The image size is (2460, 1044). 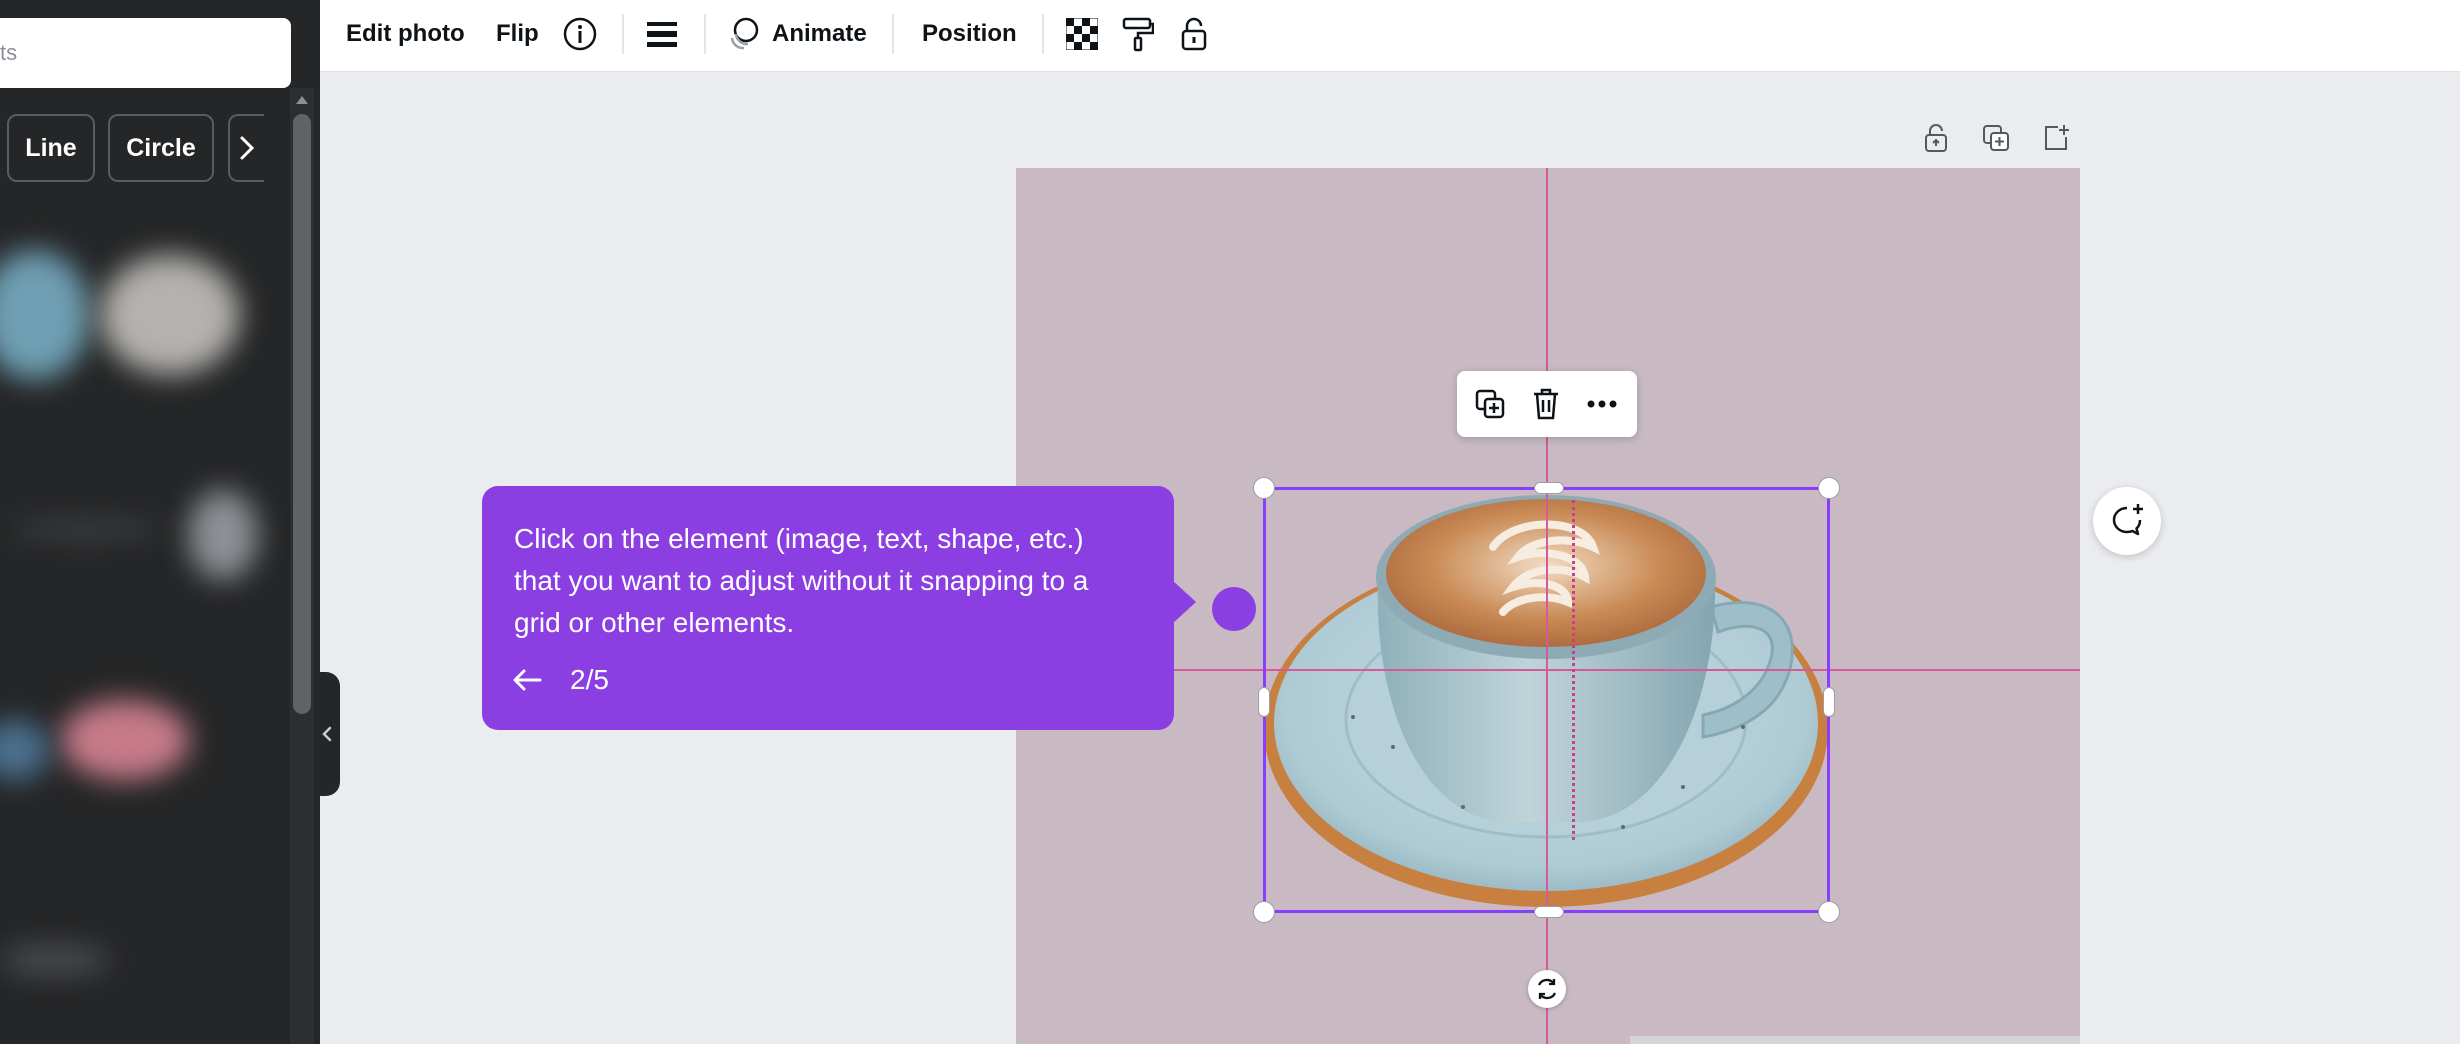 I want to click on flip-button: Flip, so click(x=517, y=34).